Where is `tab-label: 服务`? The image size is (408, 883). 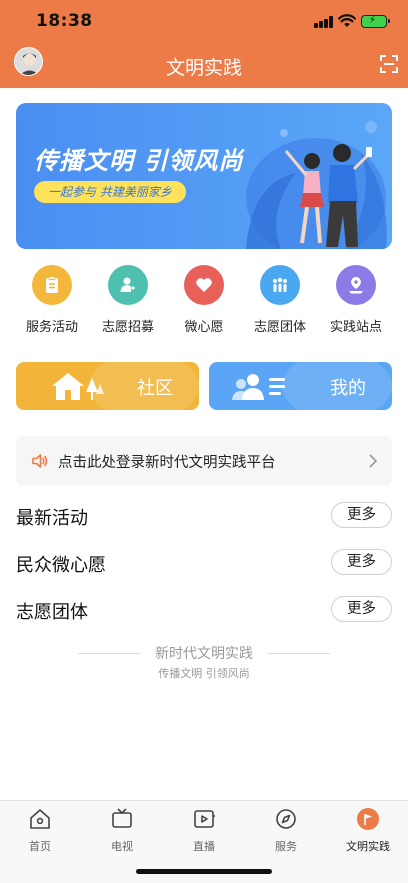 tab-label: 服务 is located at coordinates (286, 846).